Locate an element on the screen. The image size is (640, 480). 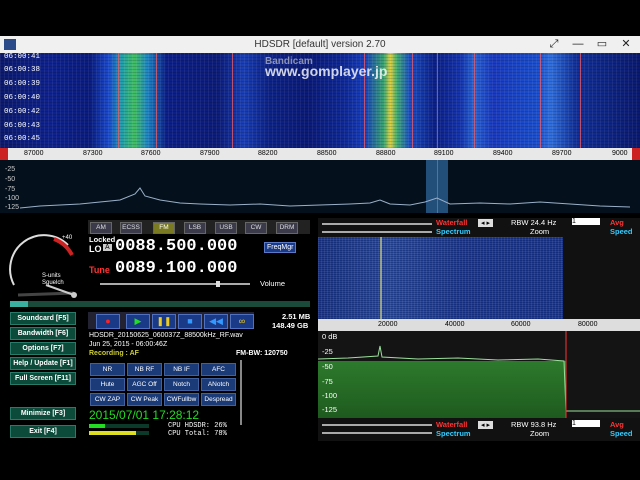
minimize-button: Minimize [F3] is located at coordinates (43, 413).